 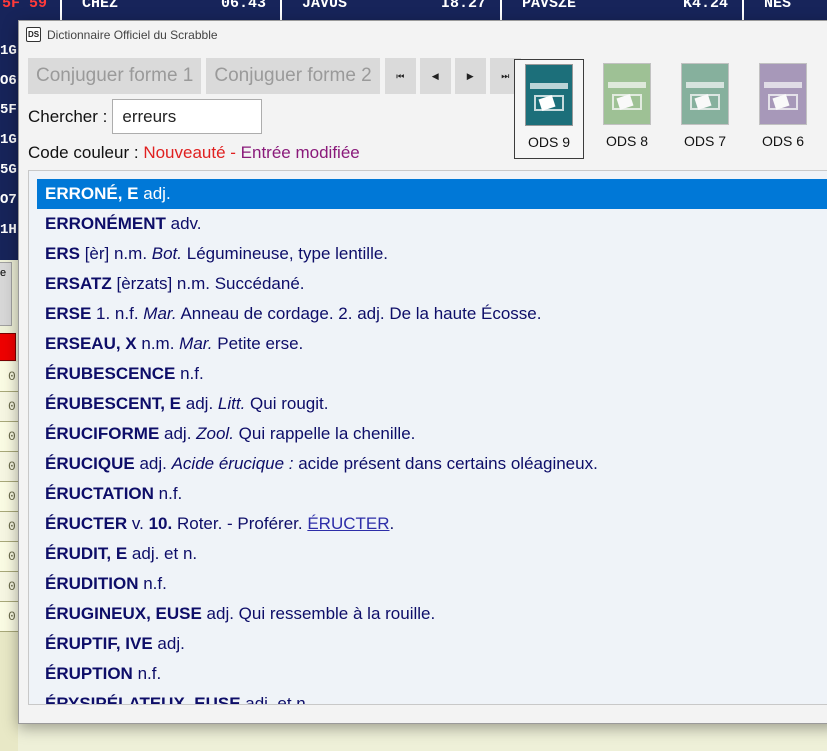 I want to click on dictionary-entry: ERSEAU, X n.m. Mar. Petite erse., so click(x=432, y=344).